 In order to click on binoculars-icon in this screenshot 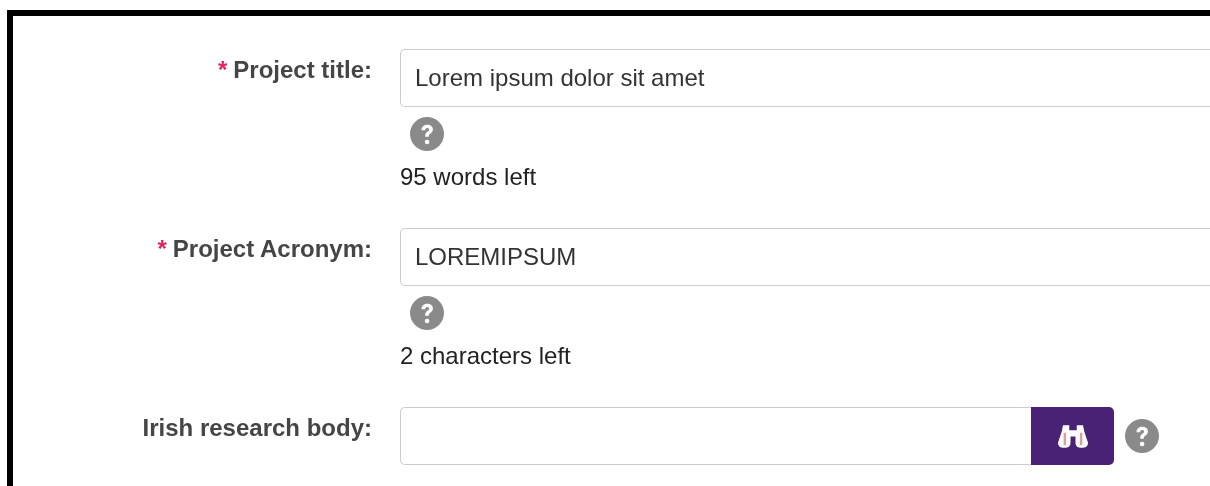, I will do `click(1072, 436)`.